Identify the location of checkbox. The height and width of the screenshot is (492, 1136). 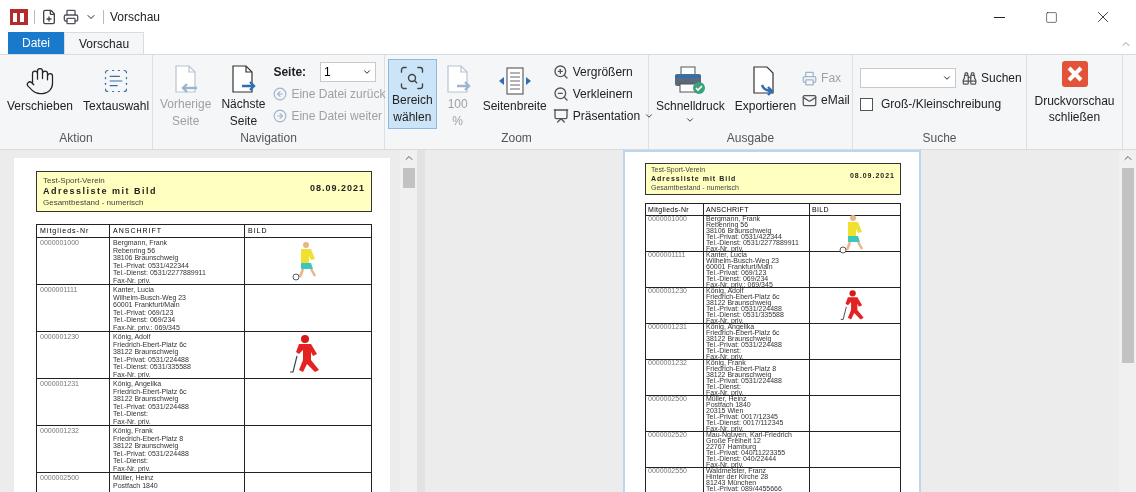
(866, 104).